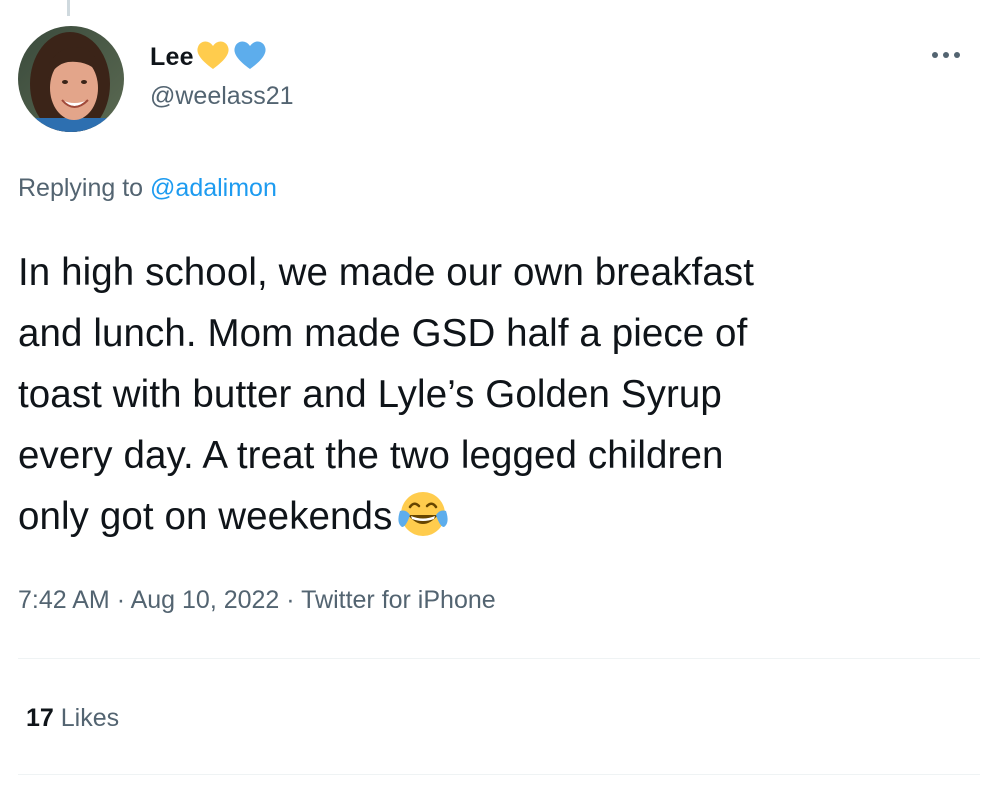  I want to click on tweet-text-last-line: only got on weekends, so click(503, 522).